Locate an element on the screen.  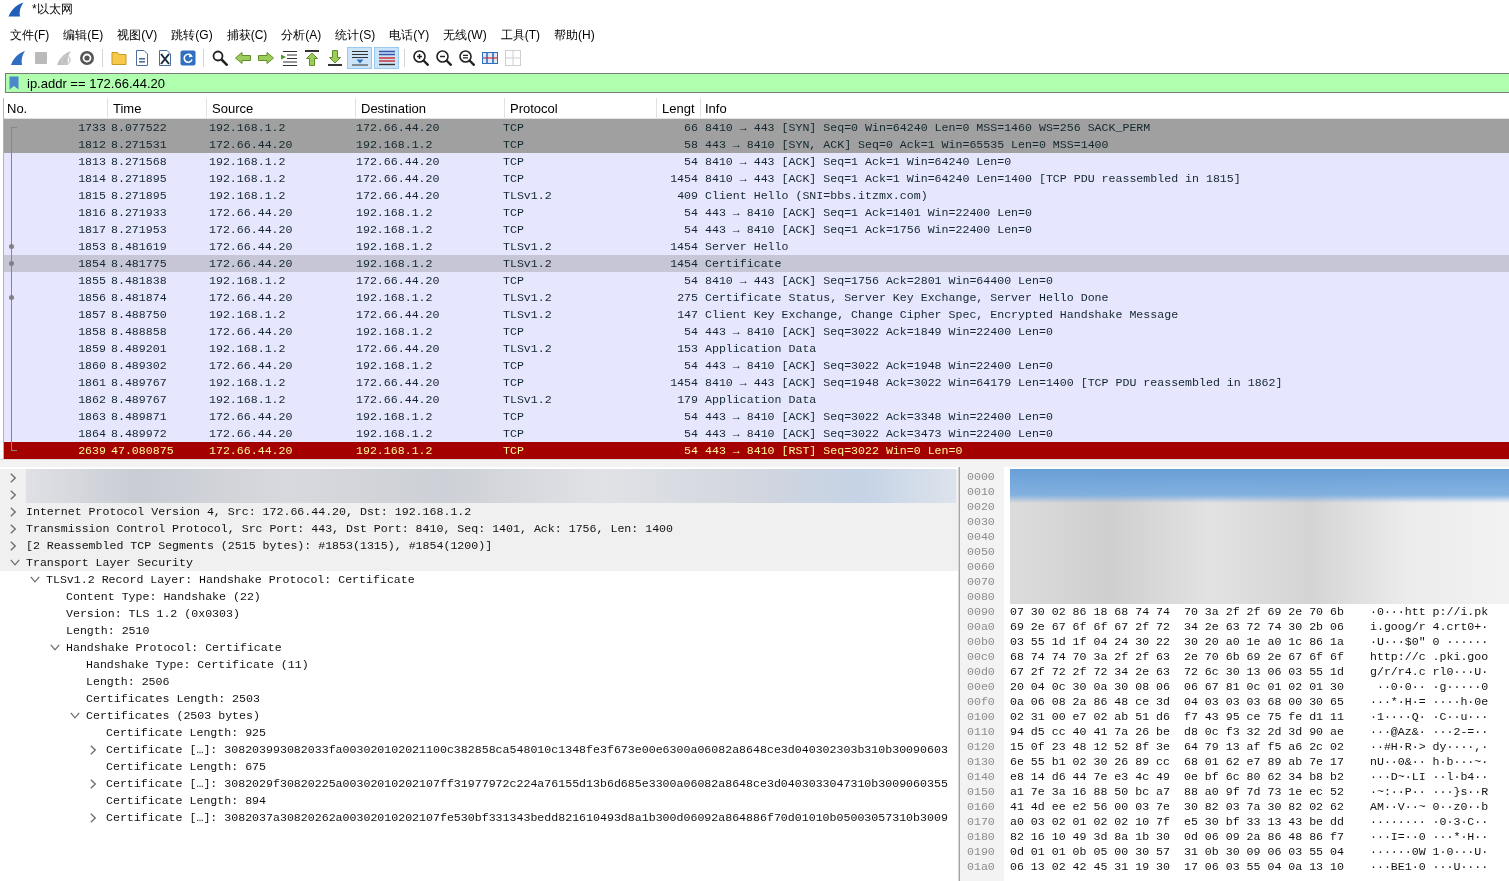
table-cell-text: 1864 is located at coordinates (91, 433).